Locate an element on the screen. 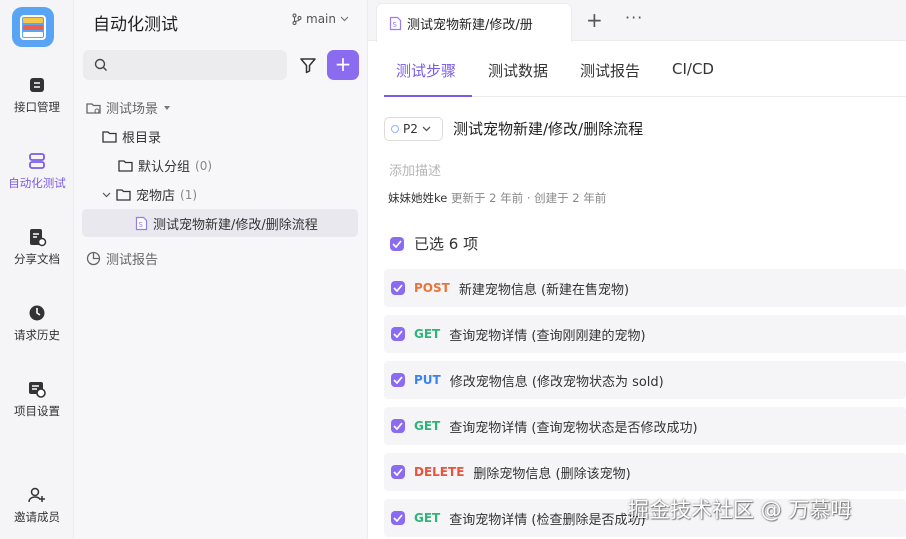 The width and height of the screenshot is (906, 539). invite-icon is located at coordinates (36, 495).